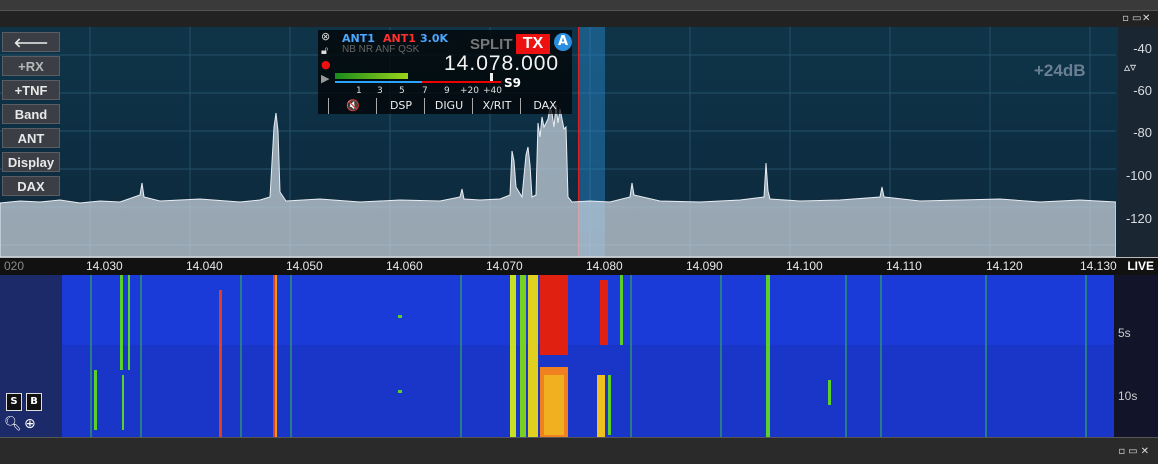  Describe the element at coordinates (104, 266) in the screenshot. I see `frequency-tick: 14.030` at that location.